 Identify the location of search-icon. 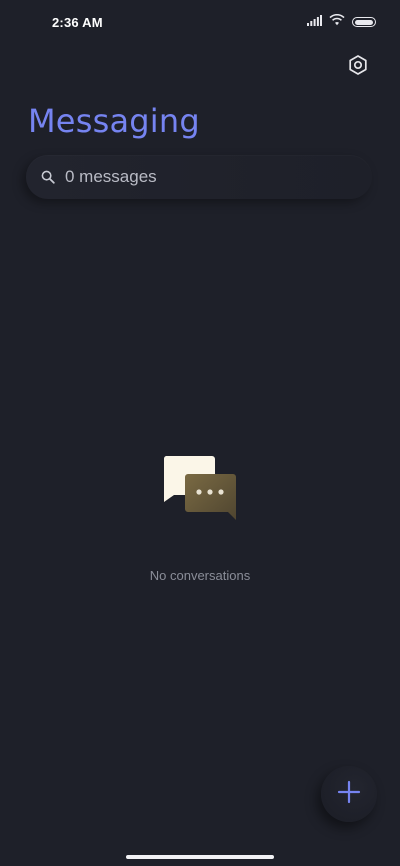
(48, 177).